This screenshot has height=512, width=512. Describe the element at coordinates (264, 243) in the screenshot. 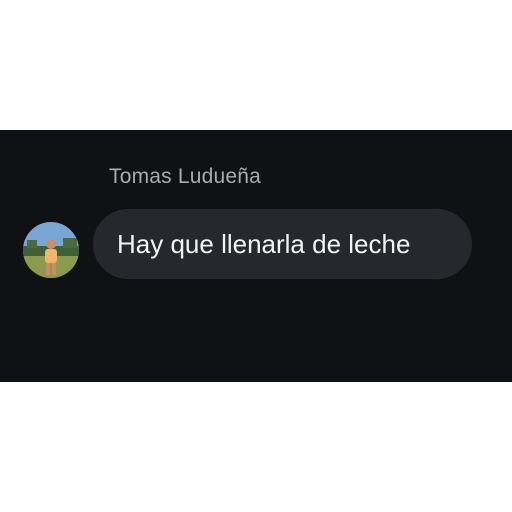

I see `message-text: Hay que llenarla de leche` at that location.